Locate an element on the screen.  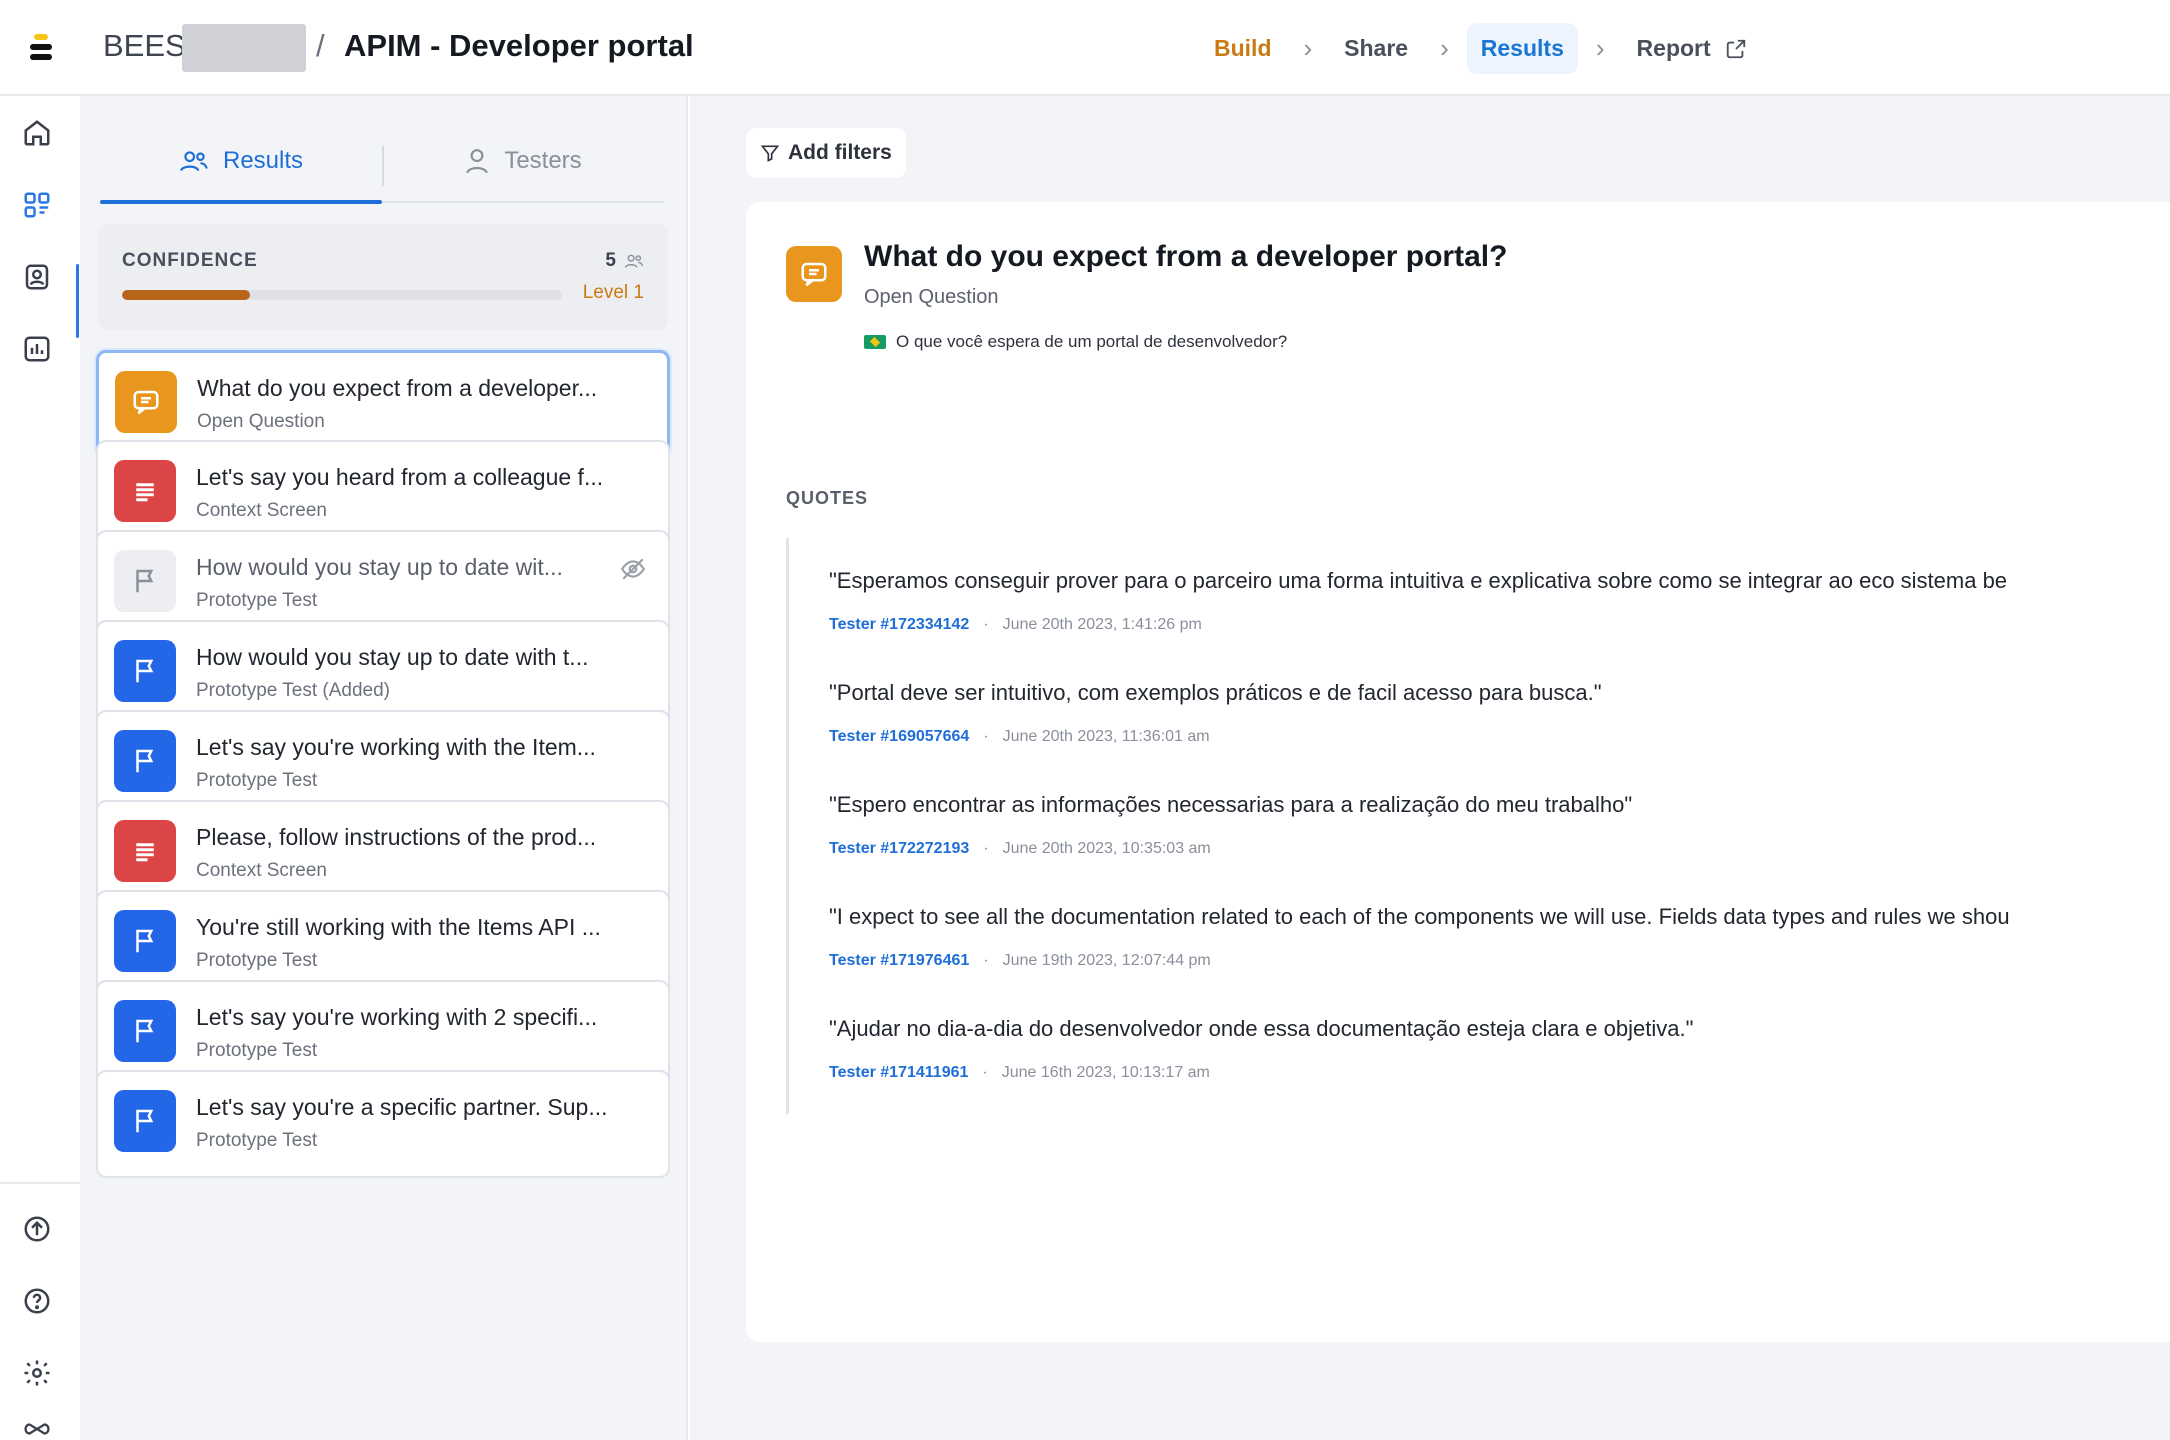
nav-rail is located at coordinates (40, 768).